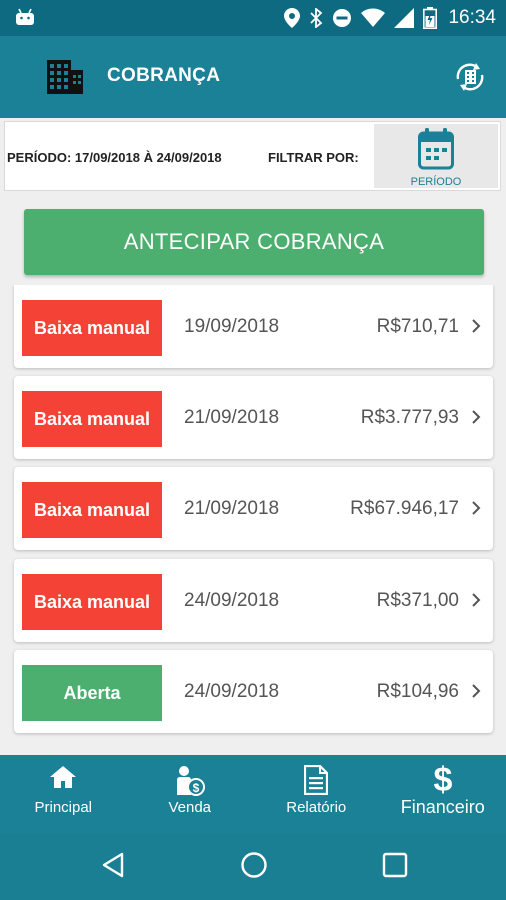  Describe the element at coordinates (113, 865) in the screenshot. I see `back-icon` at that location.